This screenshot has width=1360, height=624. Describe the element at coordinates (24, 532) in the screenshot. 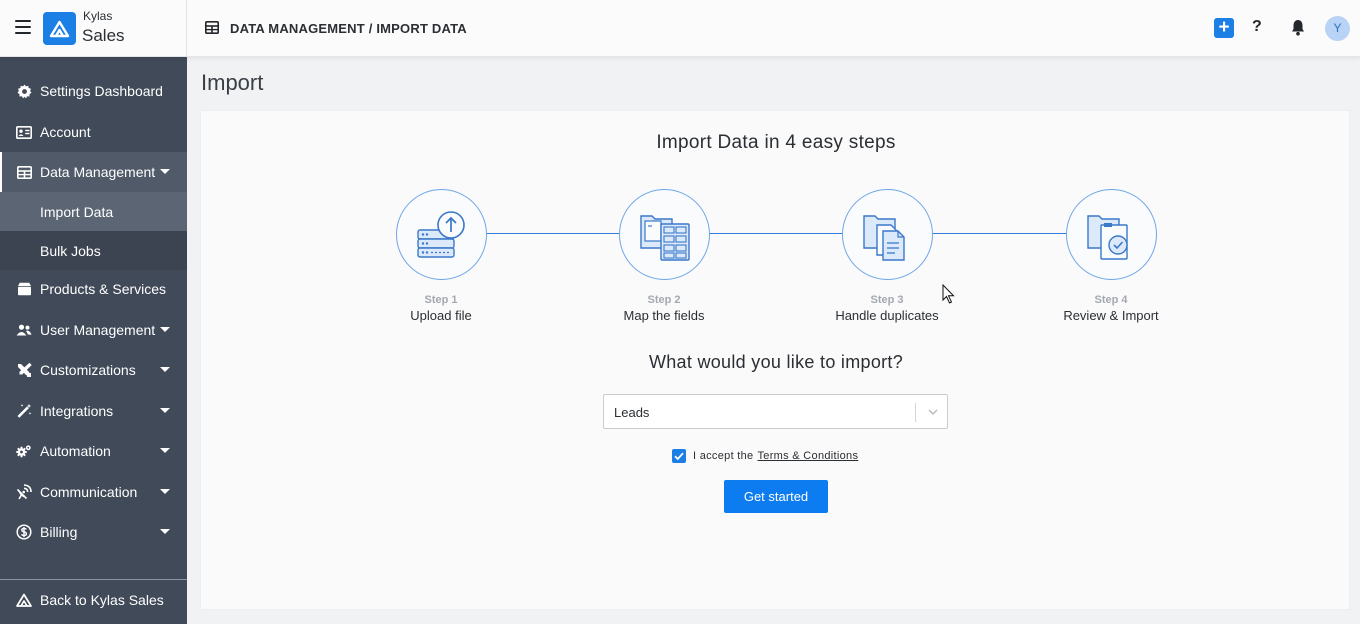

I see `dollar-circle-icon` at that location.